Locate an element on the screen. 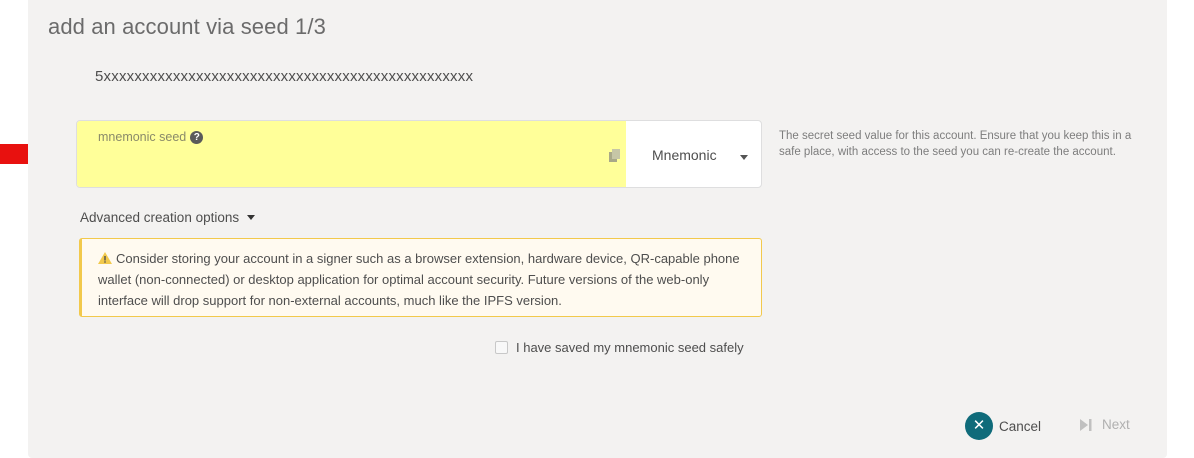  step-forward-icon is located at coordinates (1086, 424).